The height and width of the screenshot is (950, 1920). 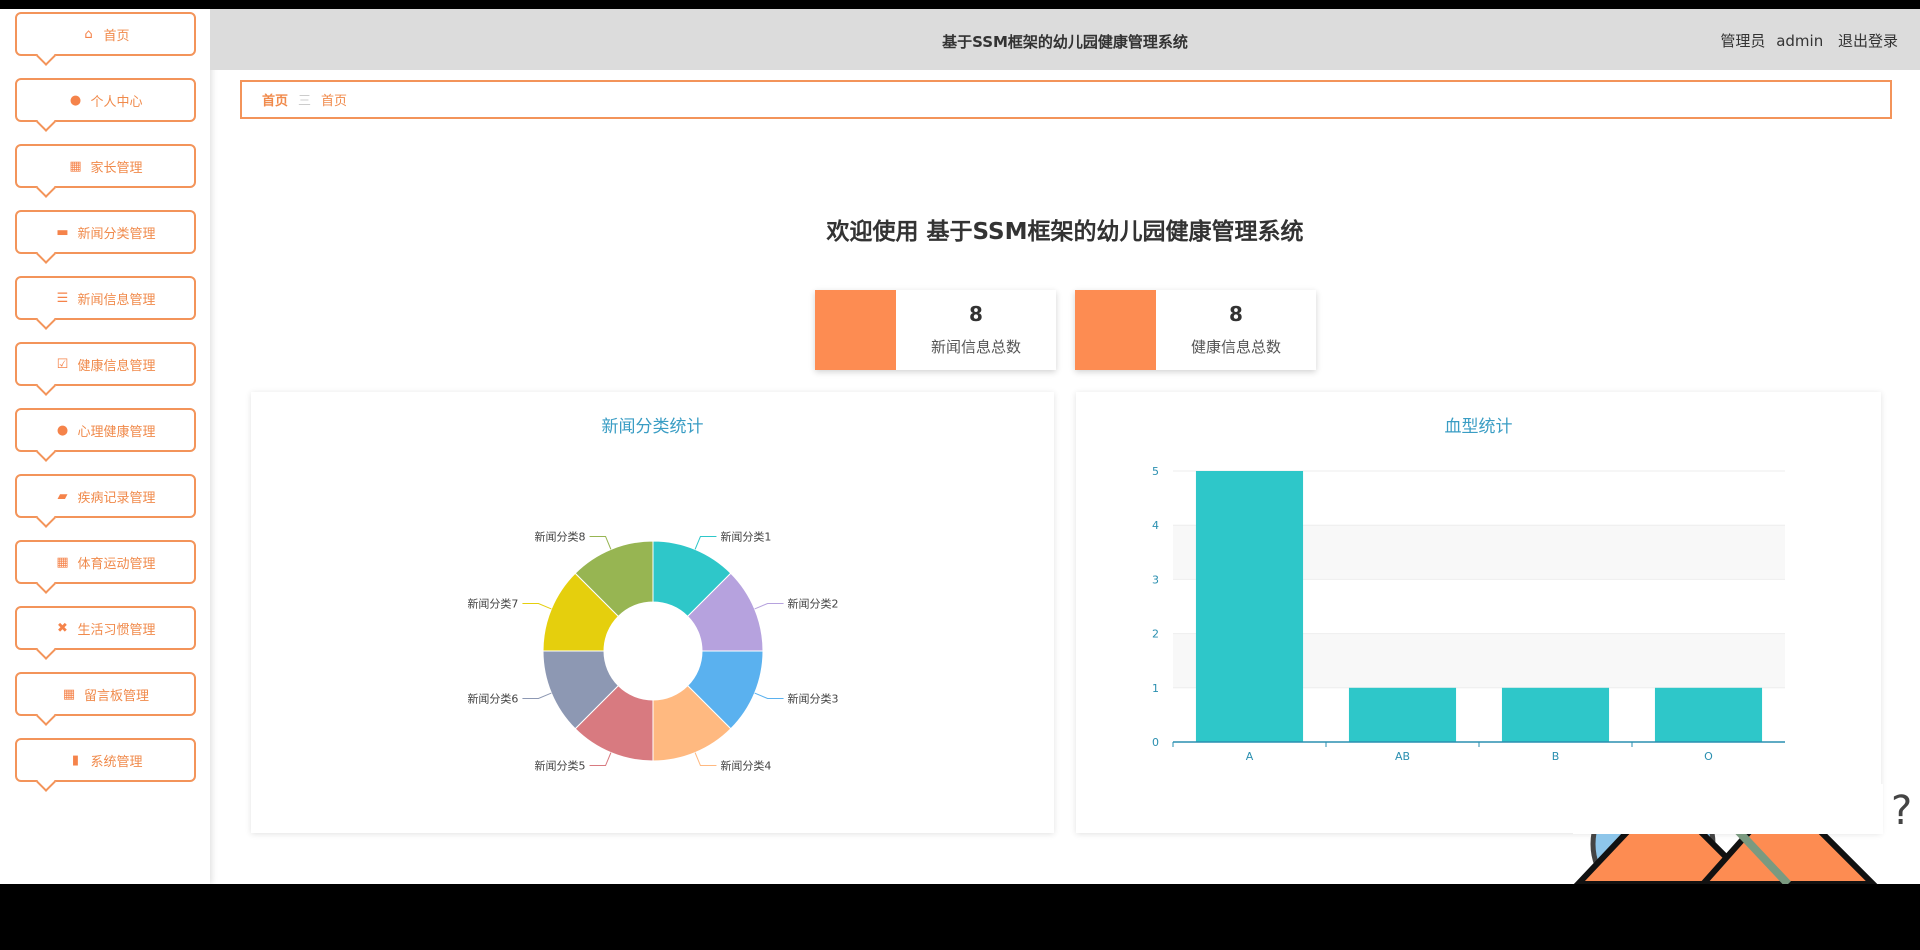 What do you see at coordinates (1478, 427) in the screenshot?
I see `chart-title: 血型统计` at bounding box center [1478, 427].